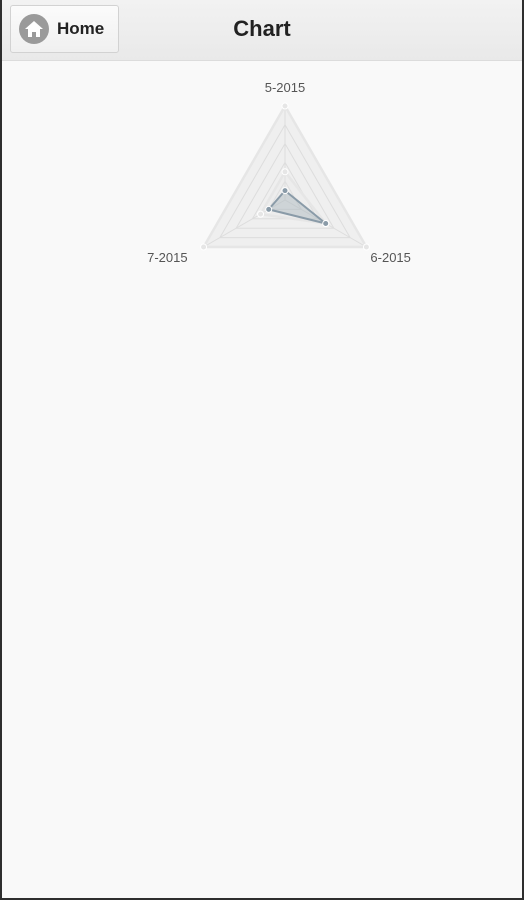 Image resolution: width=524 pixels, height=900 pixels. I want to click on home-icon, so click(34, 29).